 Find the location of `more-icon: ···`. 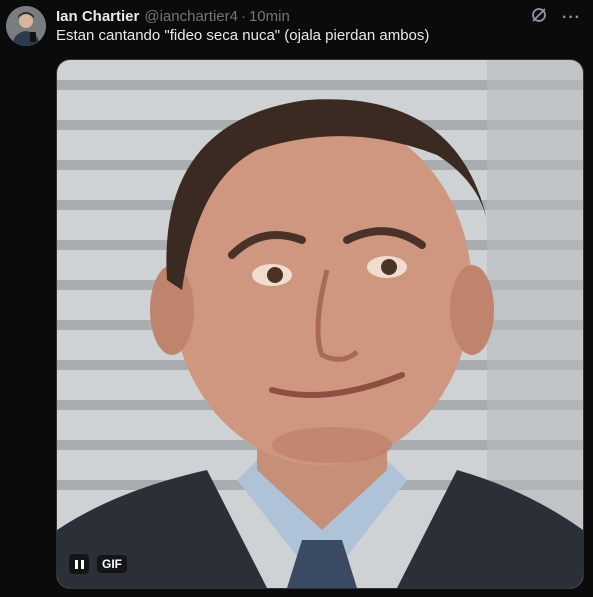

more-icon: ··· is located at coordinates (571, 18).